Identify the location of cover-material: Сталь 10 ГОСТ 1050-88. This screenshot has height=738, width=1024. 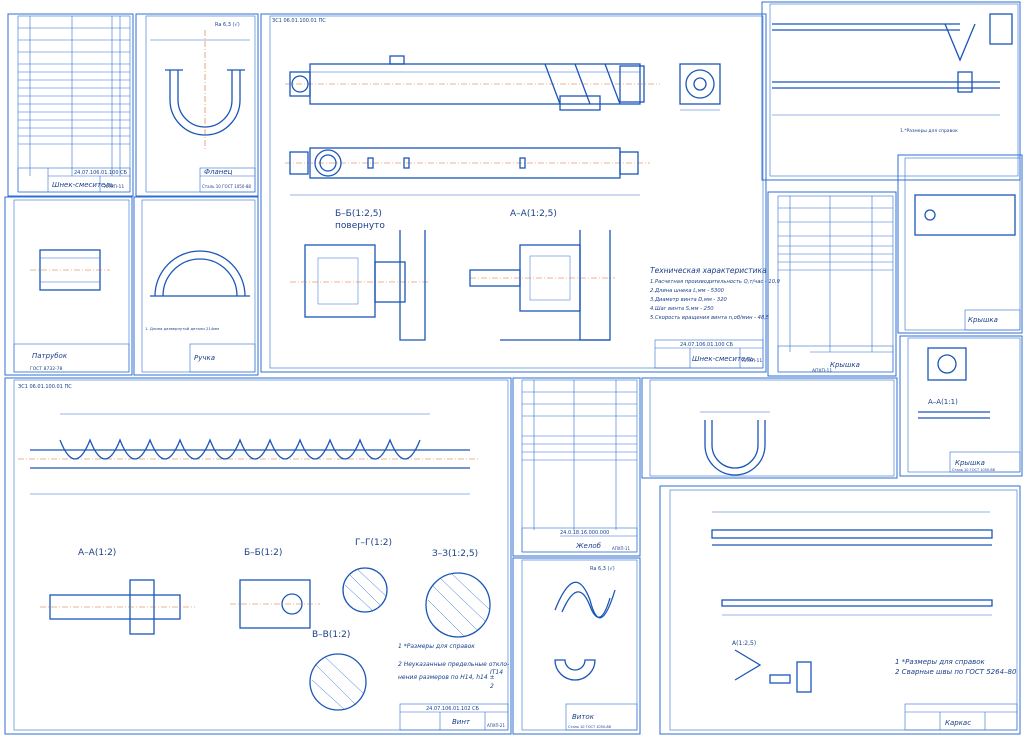
(973, 470).